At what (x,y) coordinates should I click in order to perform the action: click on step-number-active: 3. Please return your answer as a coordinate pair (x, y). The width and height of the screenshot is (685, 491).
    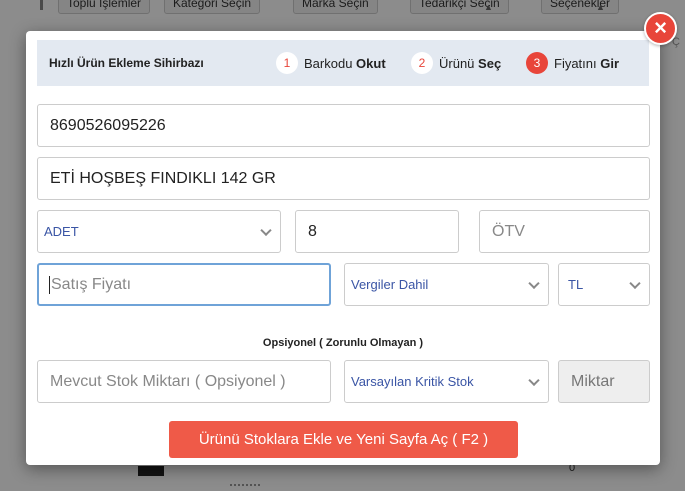
    Looking at the image, I should click on (537, 63).